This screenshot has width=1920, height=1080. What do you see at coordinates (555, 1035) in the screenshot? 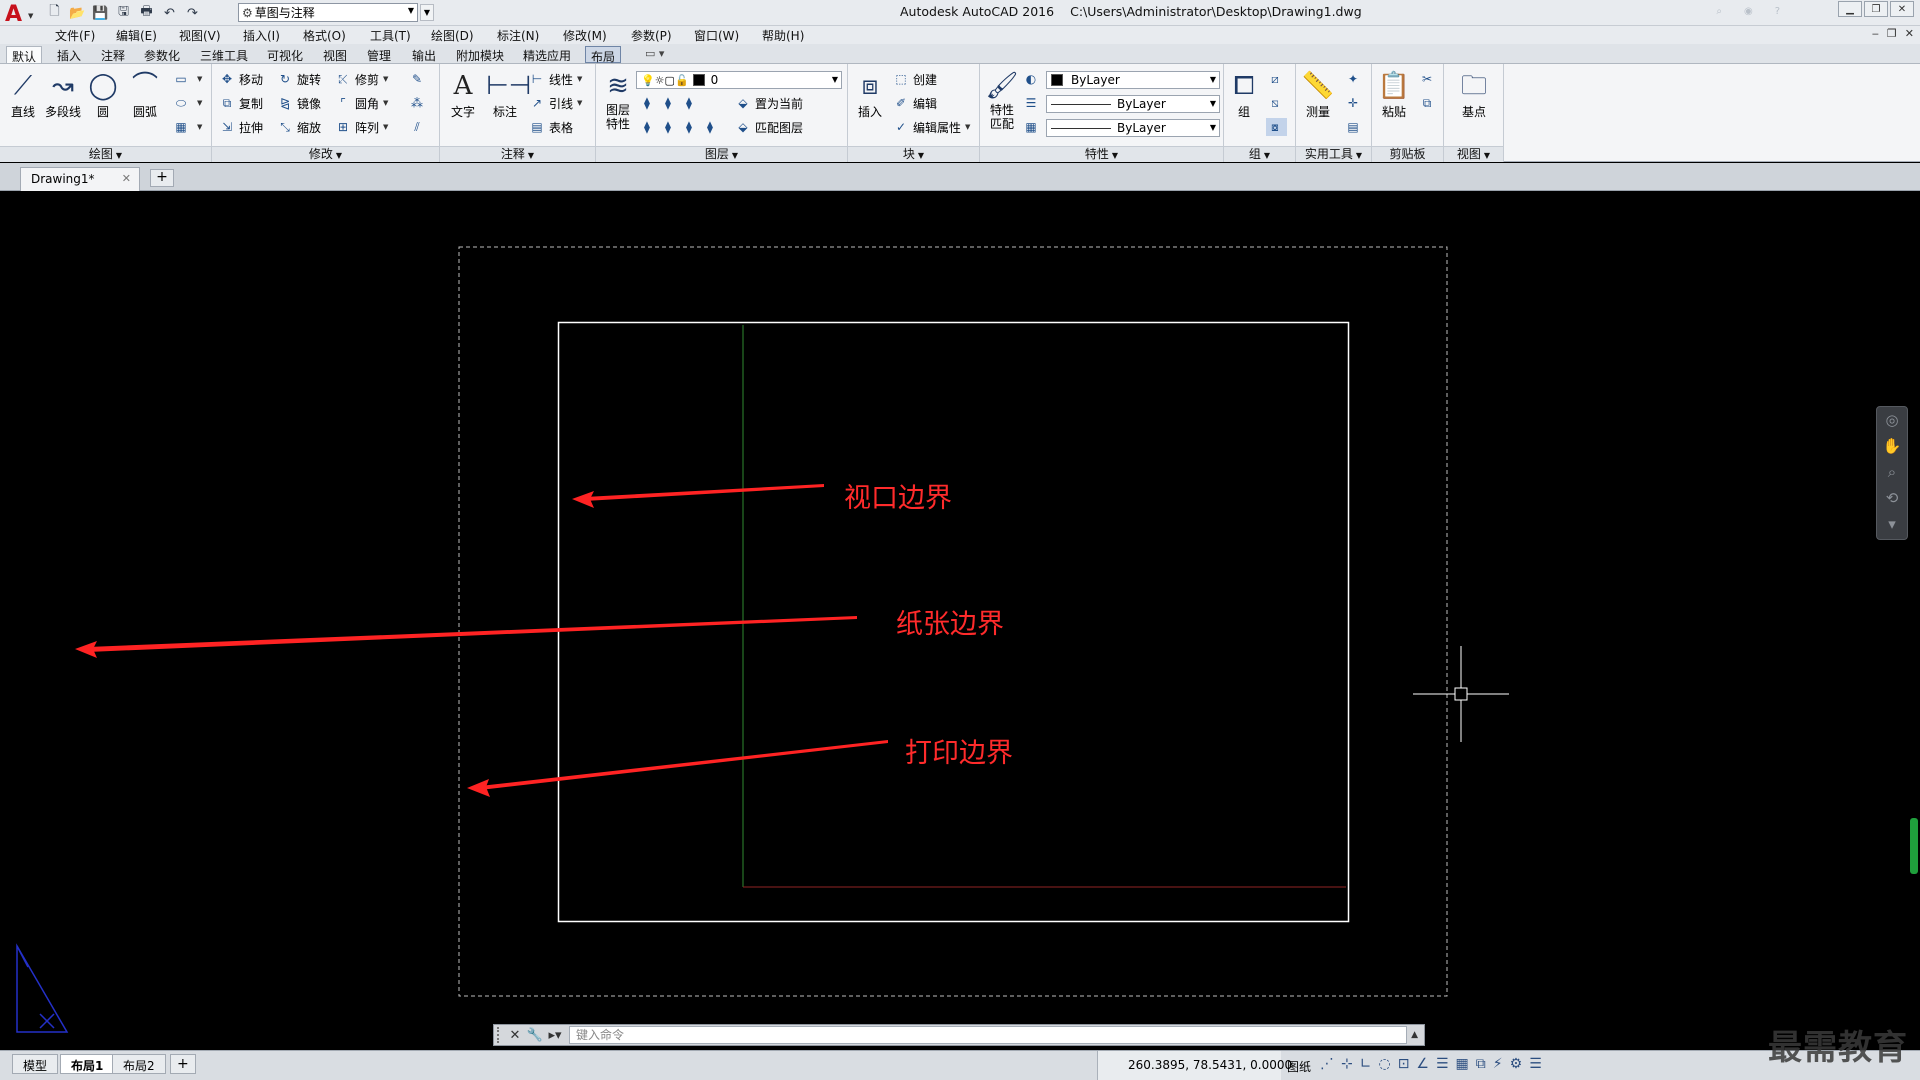
I see `recent-commands-icon: ▸▾` at bounding box center [555, 1035].